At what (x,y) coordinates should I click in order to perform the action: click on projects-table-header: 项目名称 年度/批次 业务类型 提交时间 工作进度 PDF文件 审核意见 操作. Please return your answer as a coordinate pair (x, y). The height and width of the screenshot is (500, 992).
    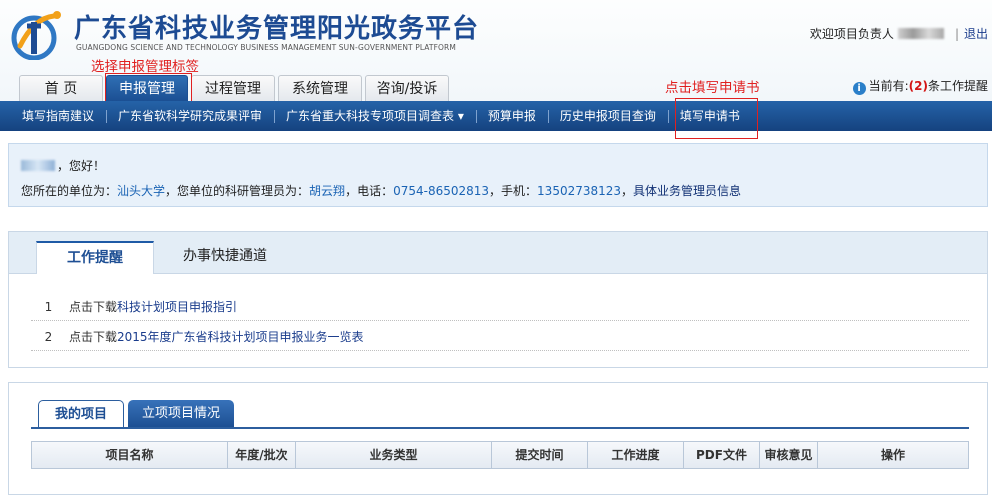
    Looking at the image, I should click on (500, 455).